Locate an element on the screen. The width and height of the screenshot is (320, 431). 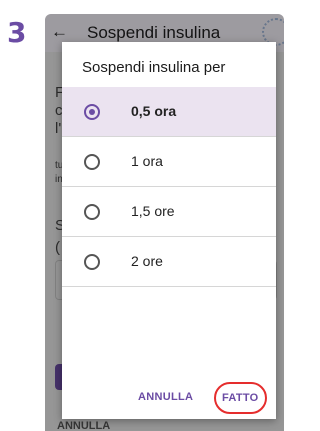
dialog-actions: ANNULLA FATTO is located at coordinates (169, 397).